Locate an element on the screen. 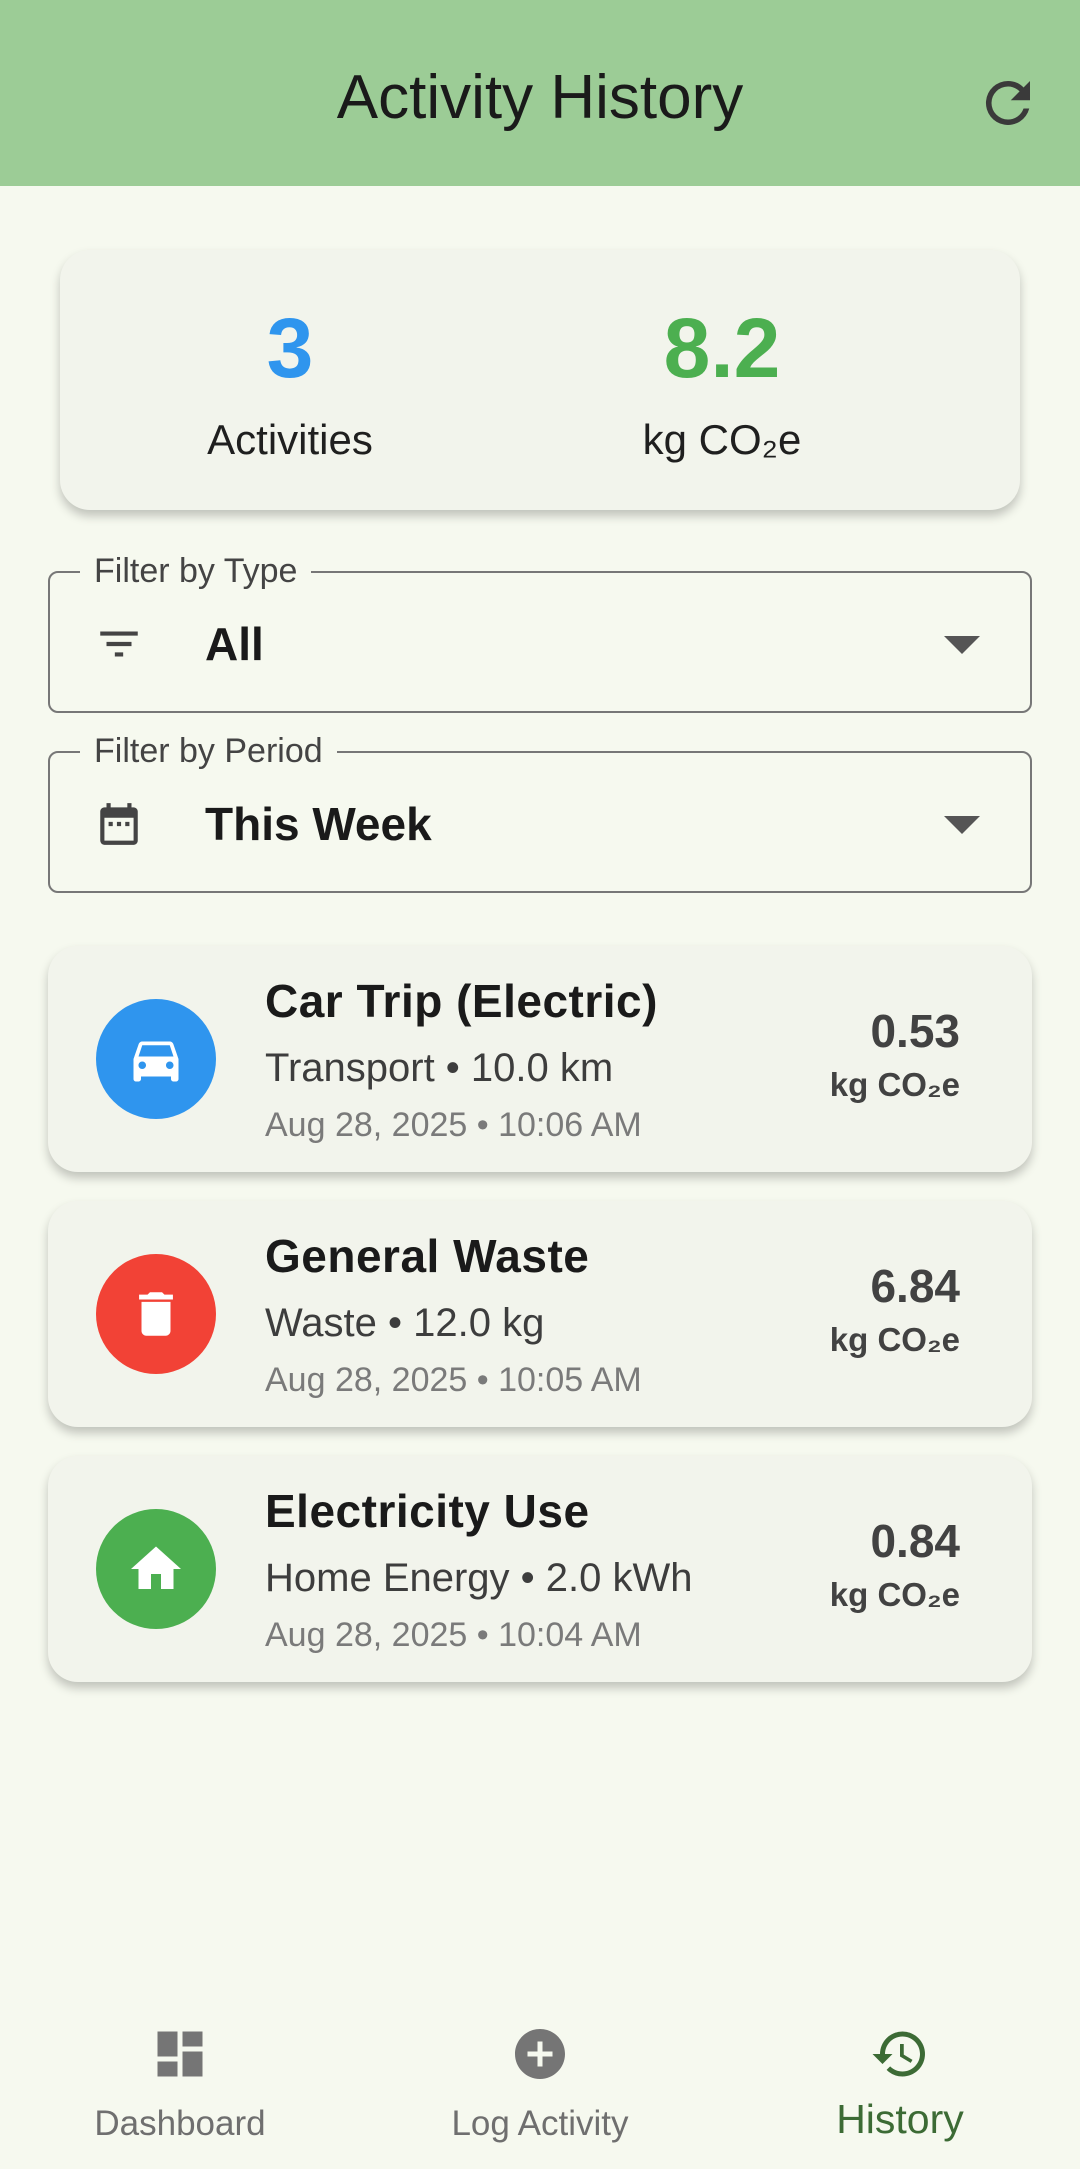 The image size is (1080, 2169). dashboard-icon is located at coordinates (180, 2054).